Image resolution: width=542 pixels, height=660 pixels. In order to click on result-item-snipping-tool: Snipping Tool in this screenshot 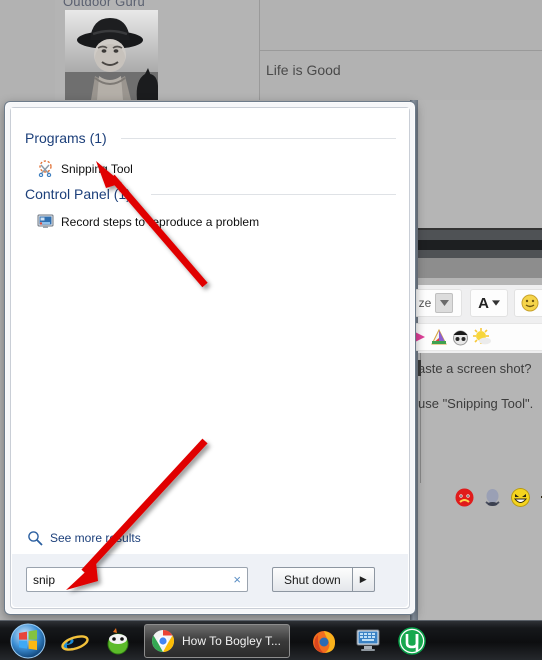, I will do `click(85, 169)`.